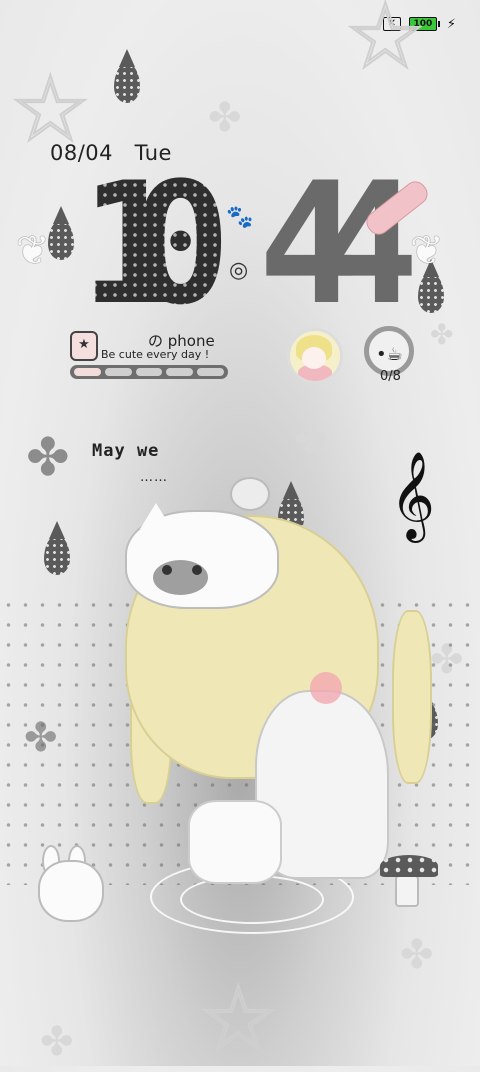  I want to click on hair-twintail-right, so click(412, 697).